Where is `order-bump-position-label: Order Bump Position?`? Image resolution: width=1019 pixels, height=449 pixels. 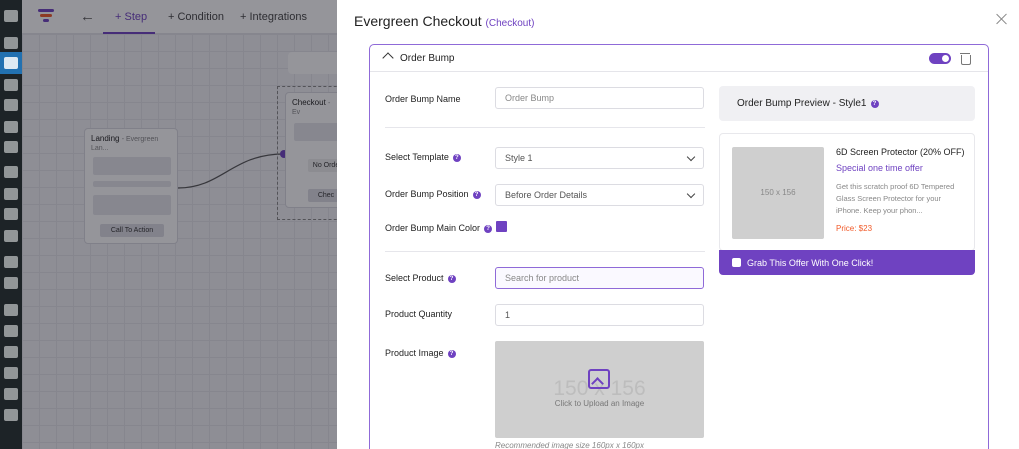
order-bump-position-label: Order Bump Position? is located at coordinates (433, 194).